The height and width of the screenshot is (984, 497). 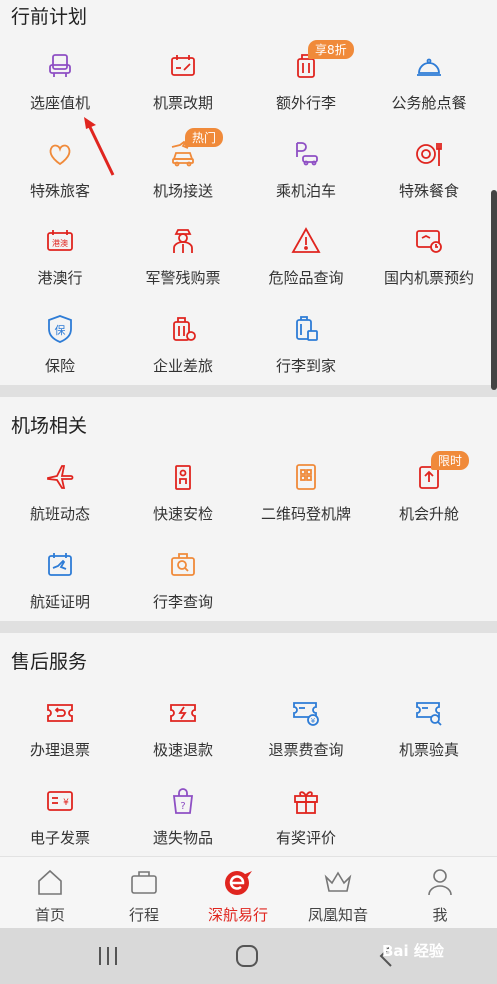 I want to click on item-label: 乘机泊车, so click(x=305, y=191).